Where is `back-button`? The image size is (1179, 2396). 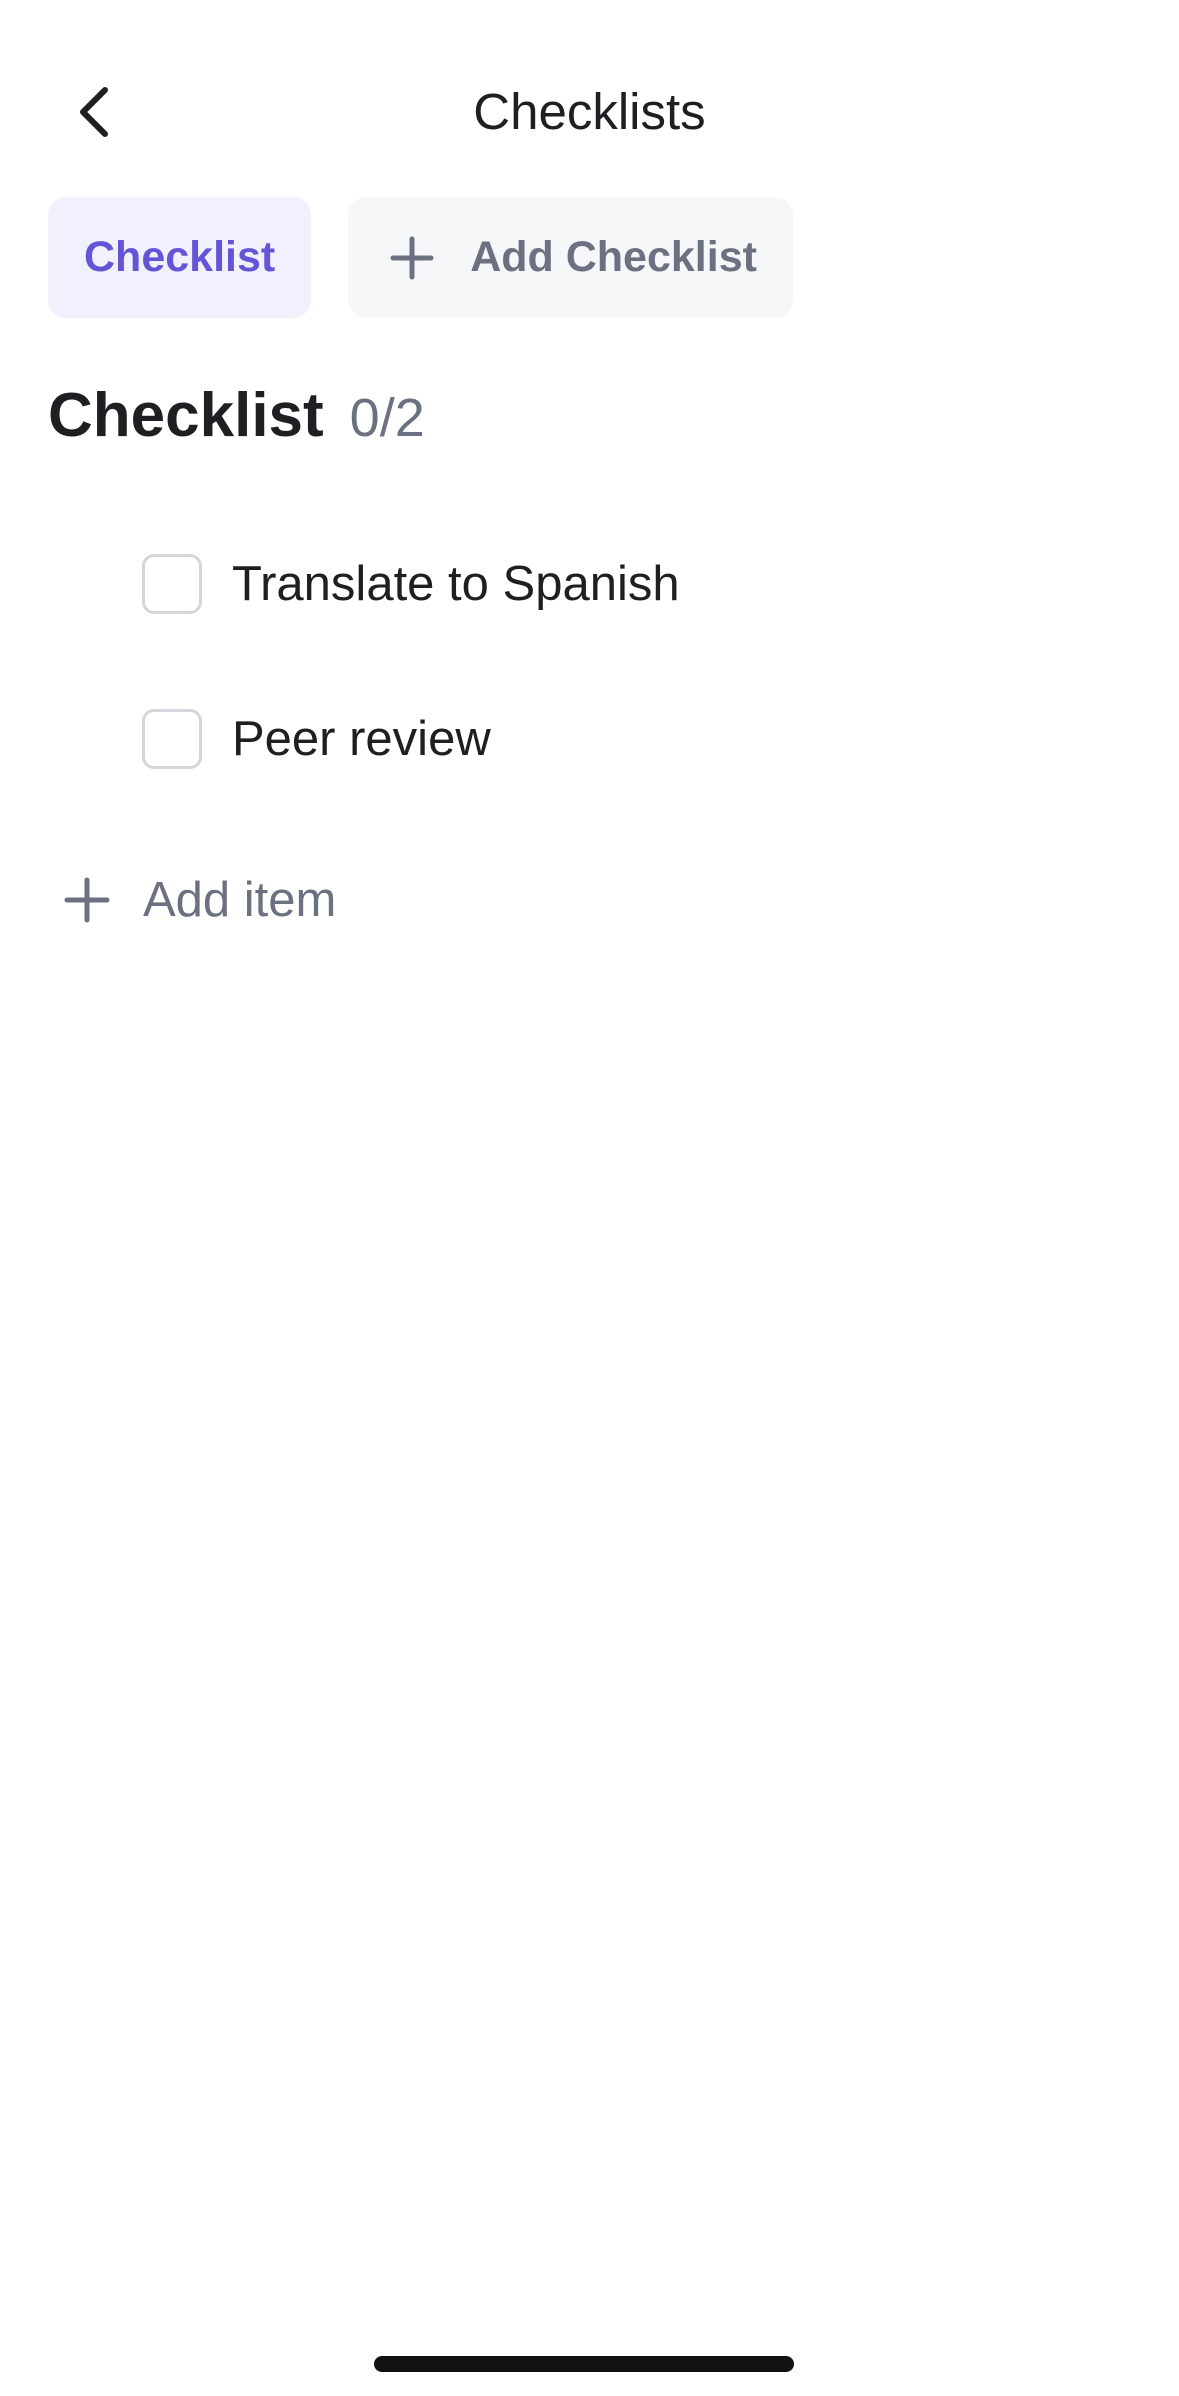
back-button is located at coordinates (95, 112).